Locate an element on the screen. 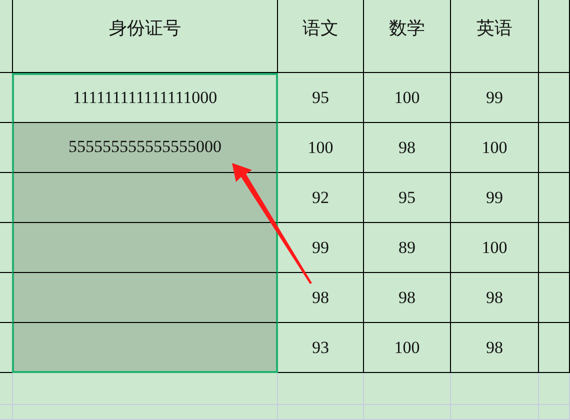 This screenshot has height=420, width=570. table-cell: 89 is located at coordinates (407, 248).